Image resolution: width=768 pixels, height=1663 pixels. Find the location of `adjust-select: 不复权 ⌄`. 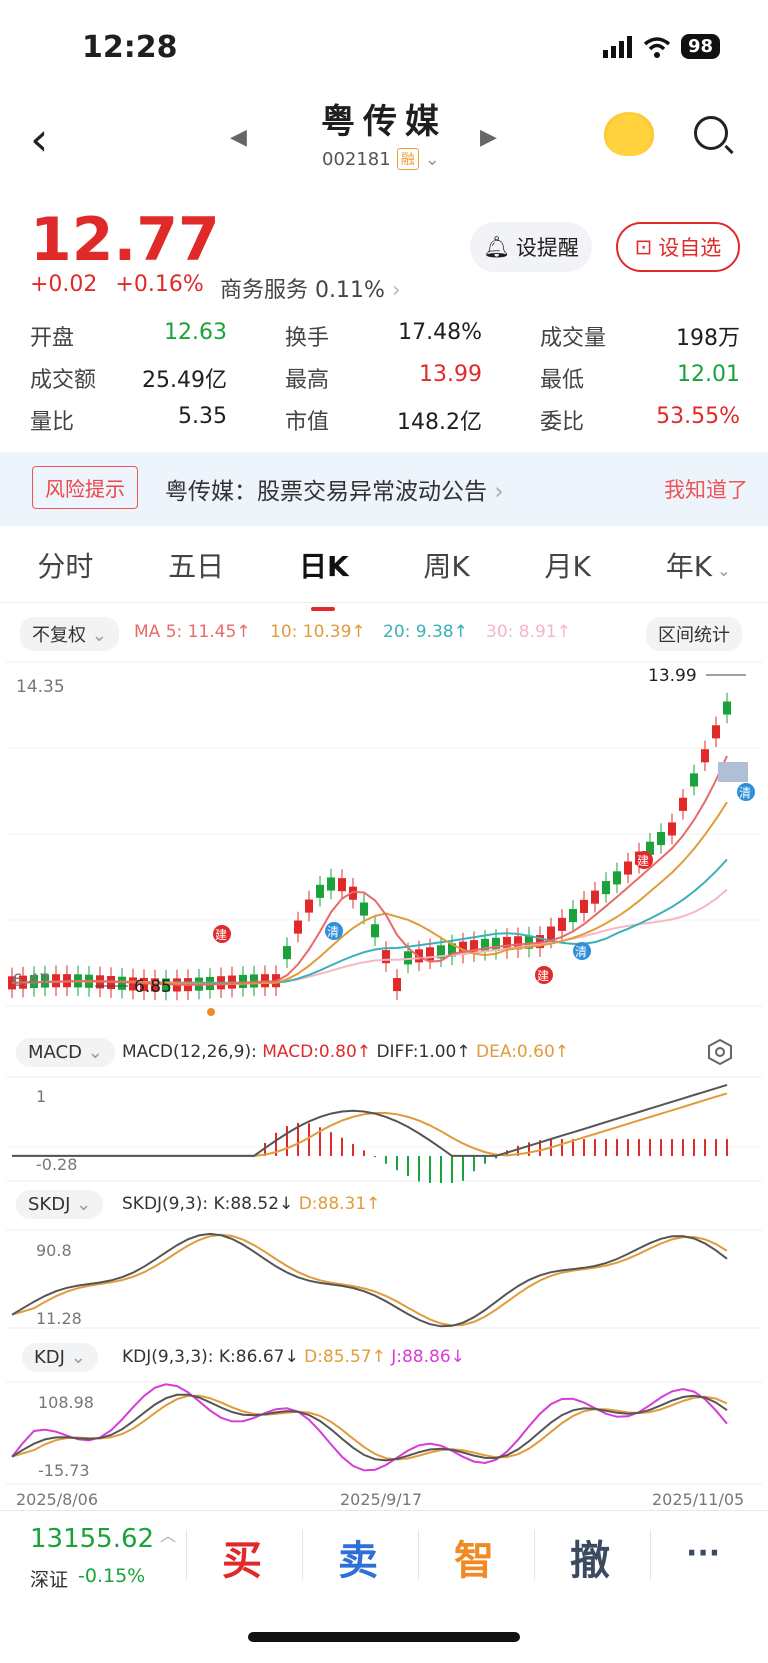

adjust-select: 不复权 ⌄ is located at coordinates (69, 634).